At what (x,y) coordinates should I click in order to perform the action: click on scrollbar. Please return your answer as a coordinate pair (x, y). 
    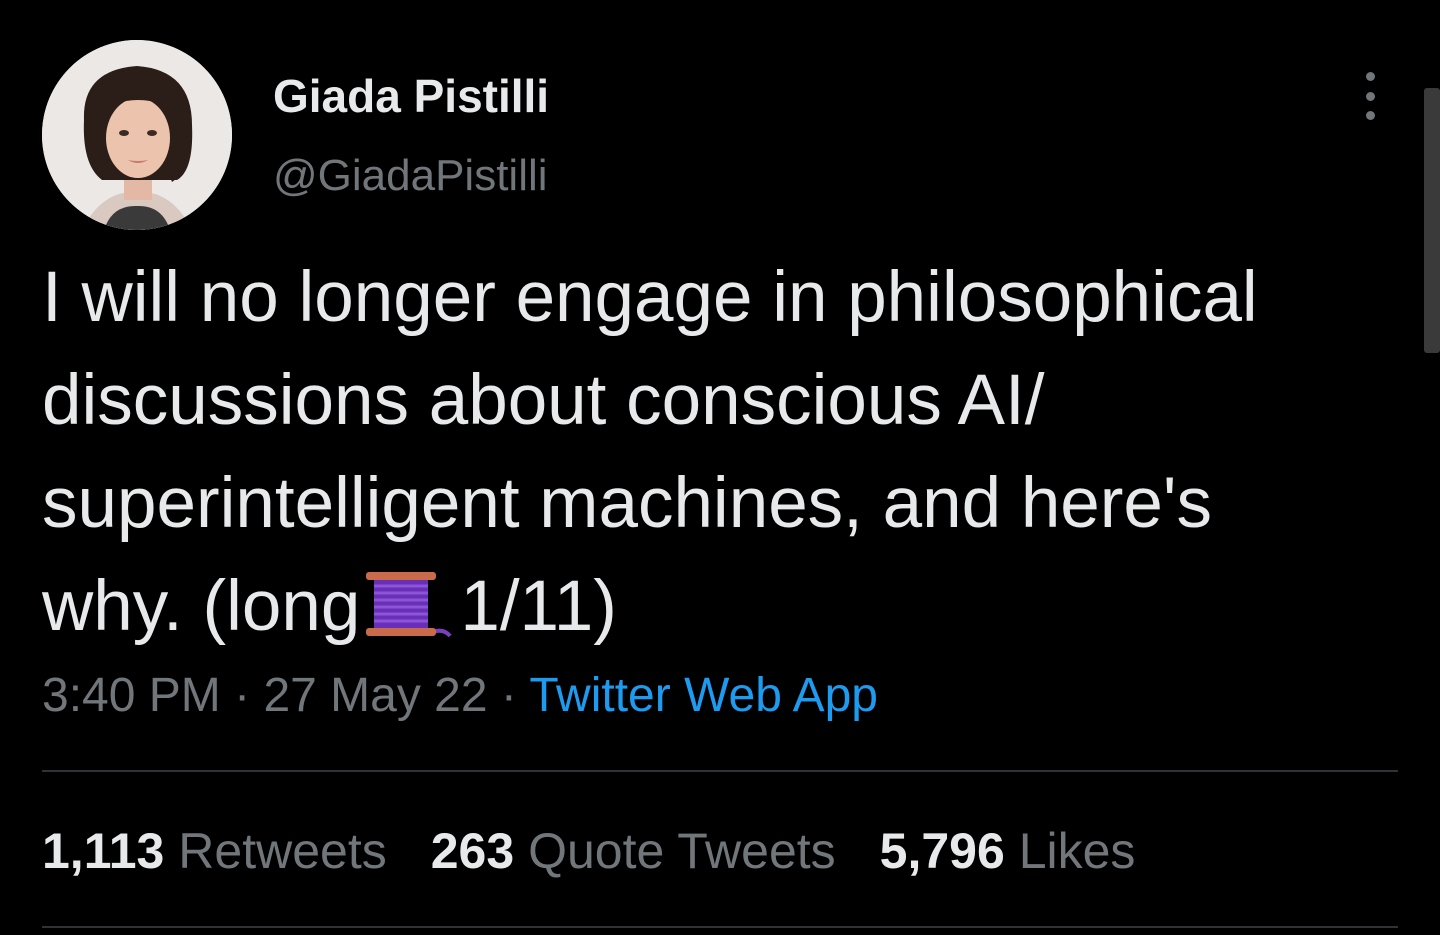
    Looking at the image, I should click on (1432, 220).